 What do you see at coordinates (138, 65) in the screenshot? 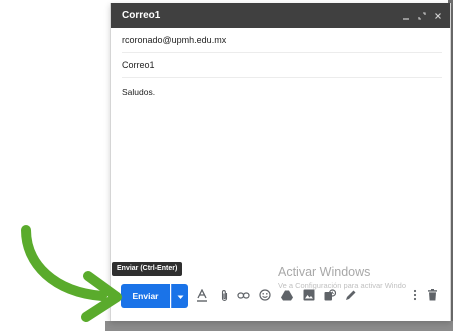
I see `subject-value: Correo1` at bounding box center [138, 65].